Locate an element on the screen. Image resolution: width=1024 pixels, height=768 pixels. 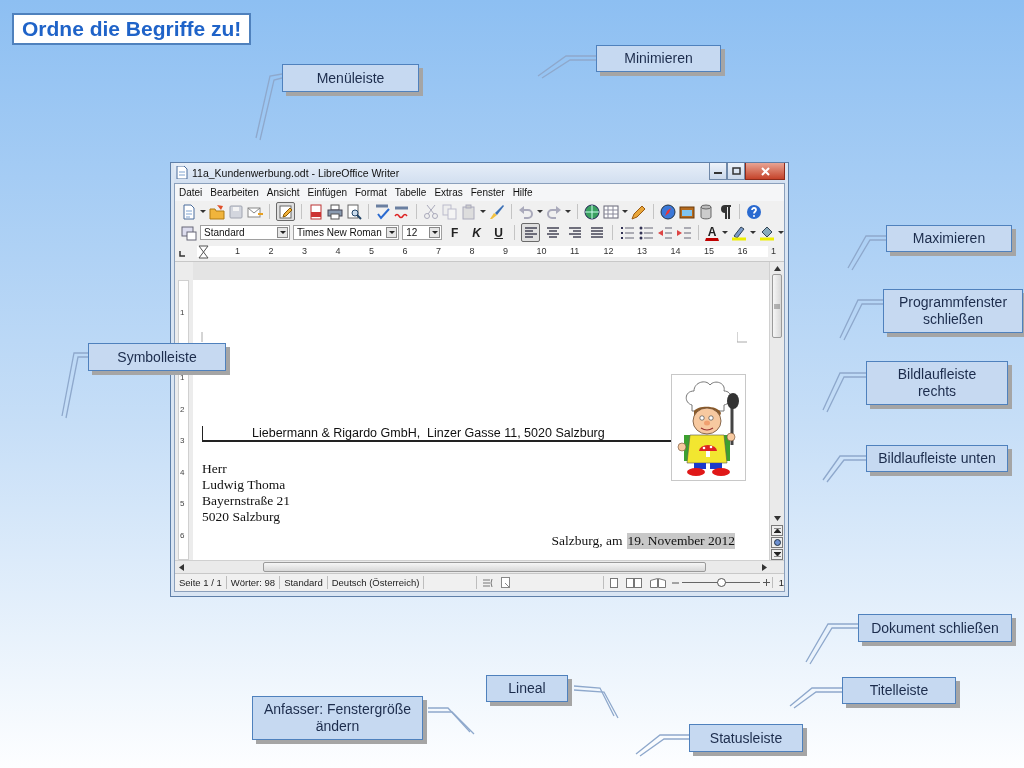
pdf-icon is located at coordinates (316, 211).